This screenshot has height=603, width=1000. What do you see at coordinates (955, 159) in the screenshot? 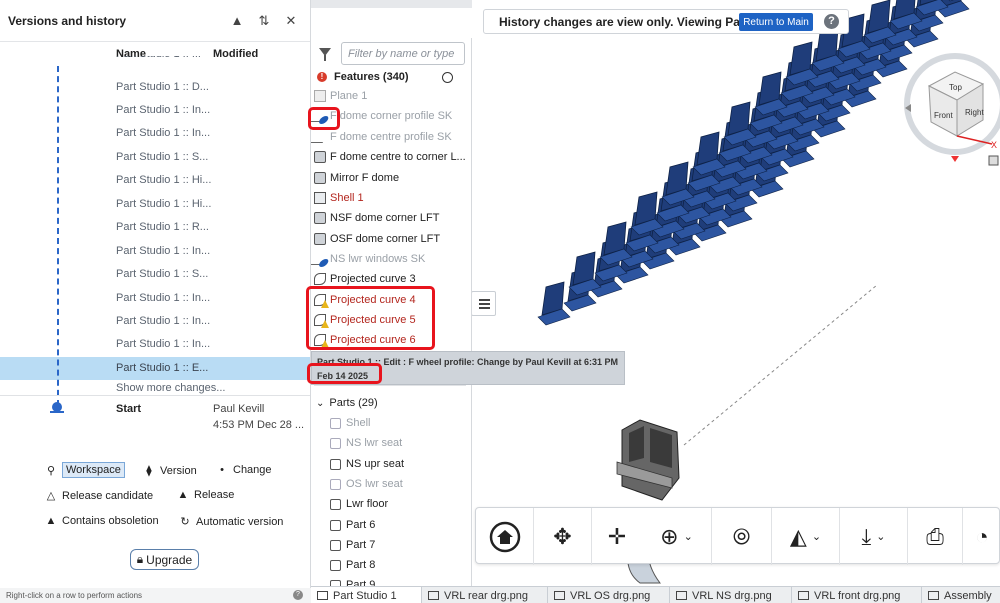
I see `rotate-down-icon` at bounding box center [955, 159].